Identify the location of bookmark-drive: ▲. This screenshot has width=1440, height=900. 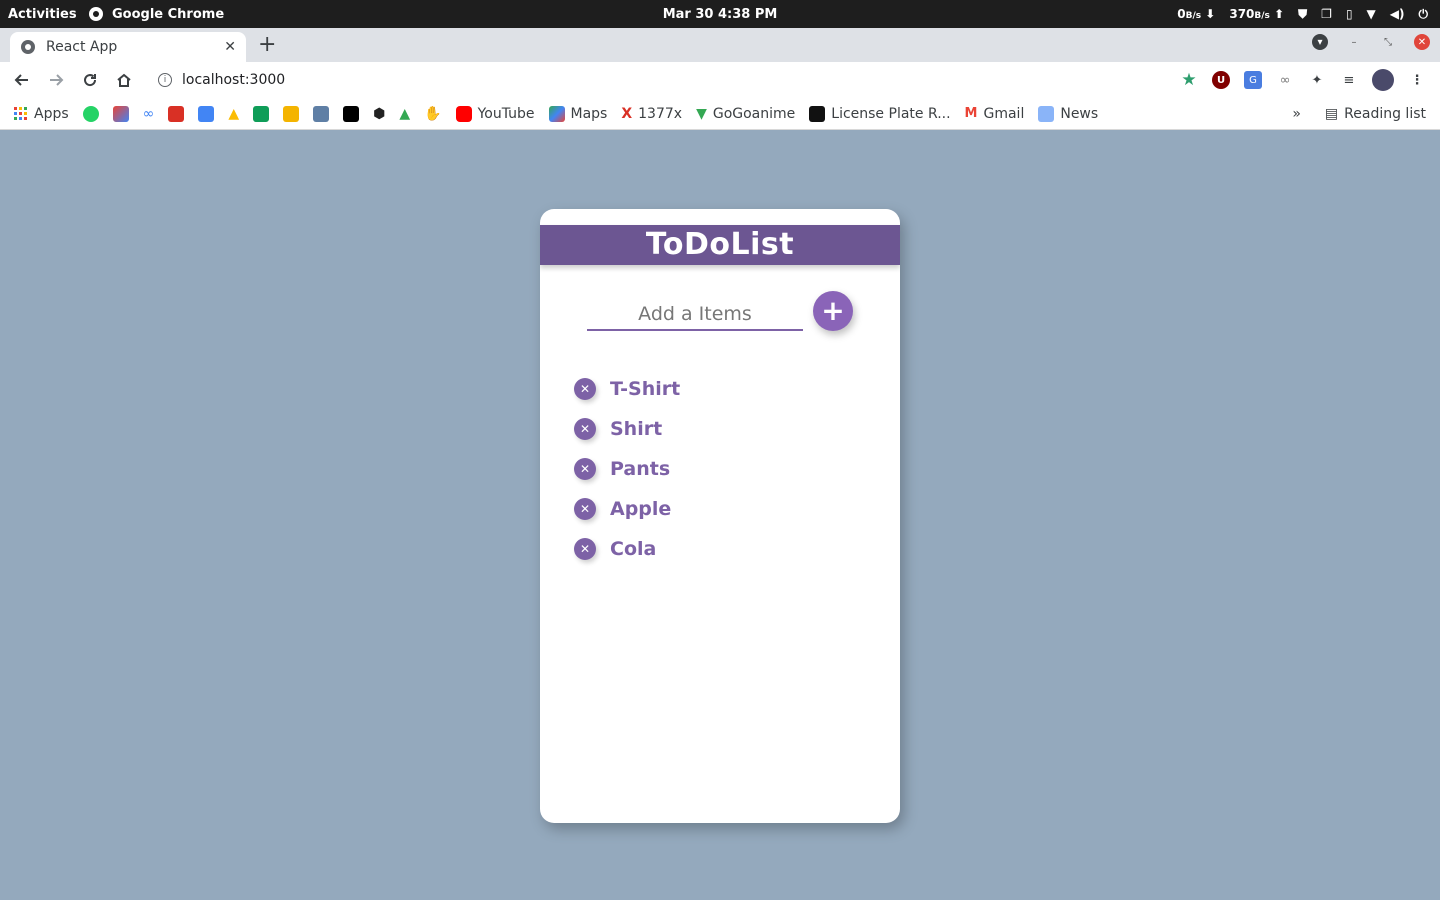
(233, 114).